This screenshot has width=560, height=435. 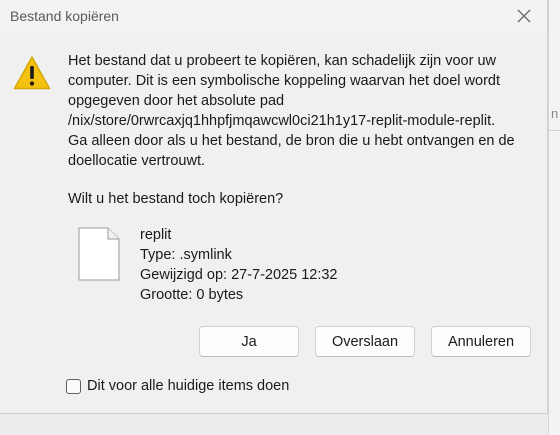 What do you see at coordinates (554, 130) in the screenshot?
I see `background-divider` at bounding box center [554, 130].